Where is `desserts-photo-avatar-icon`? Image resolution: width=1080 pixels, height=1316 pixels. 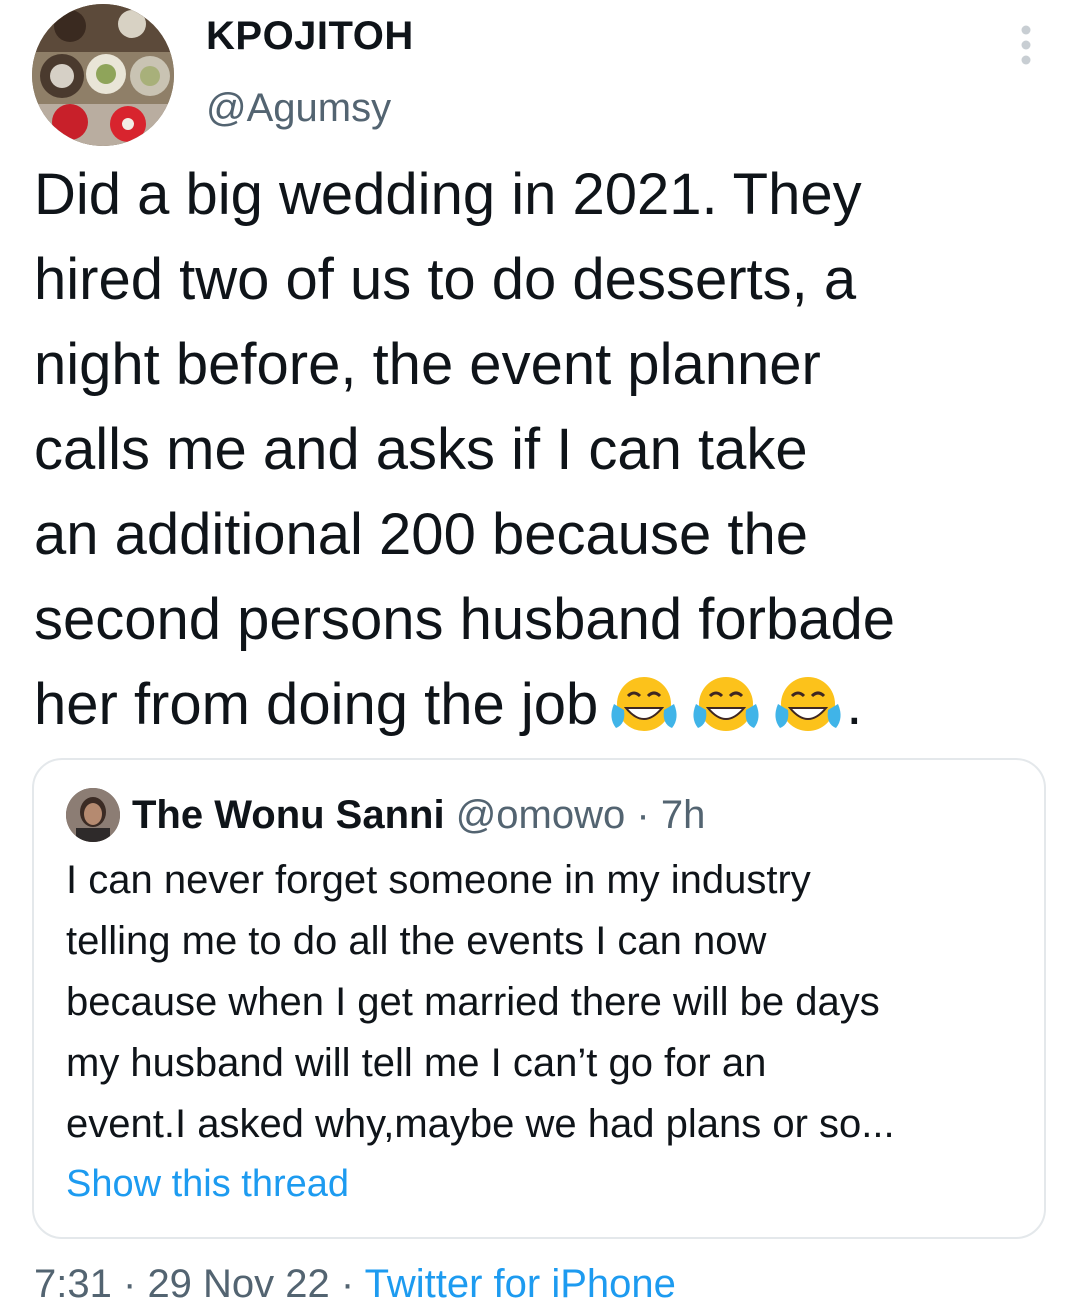 desserts-photo-avatar-icon is located at coordinates (103, 75).